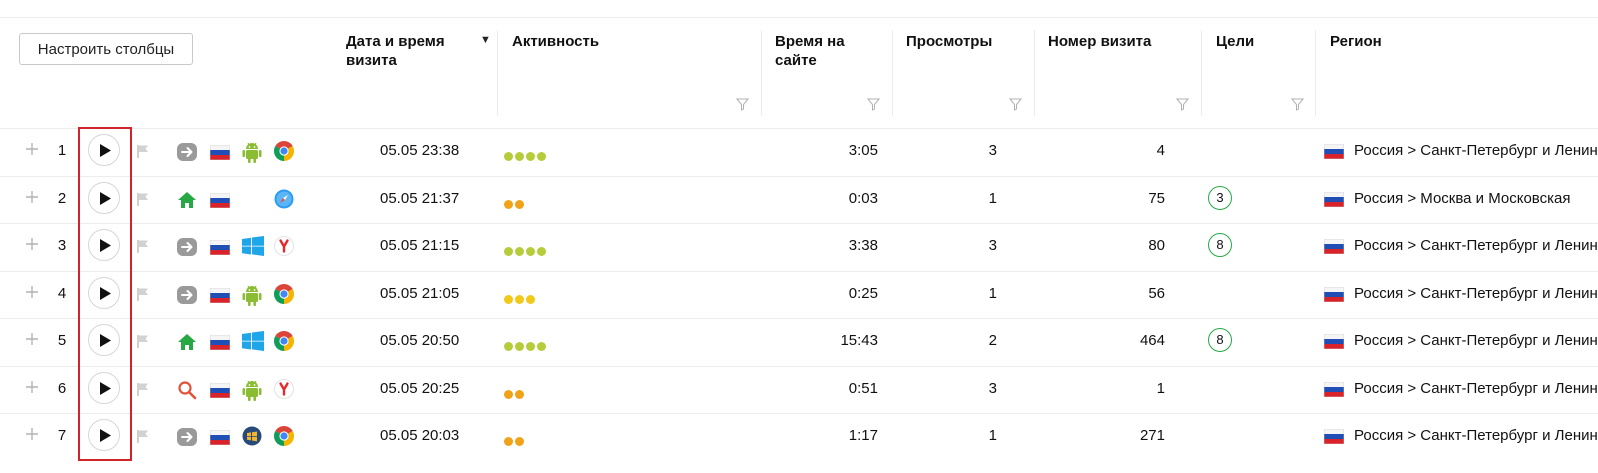 The height and width of the screenshot is (473, 1598). Describe the element at coordinates (62, 245) in the screenshot. I see `row-number: 3` at that location.